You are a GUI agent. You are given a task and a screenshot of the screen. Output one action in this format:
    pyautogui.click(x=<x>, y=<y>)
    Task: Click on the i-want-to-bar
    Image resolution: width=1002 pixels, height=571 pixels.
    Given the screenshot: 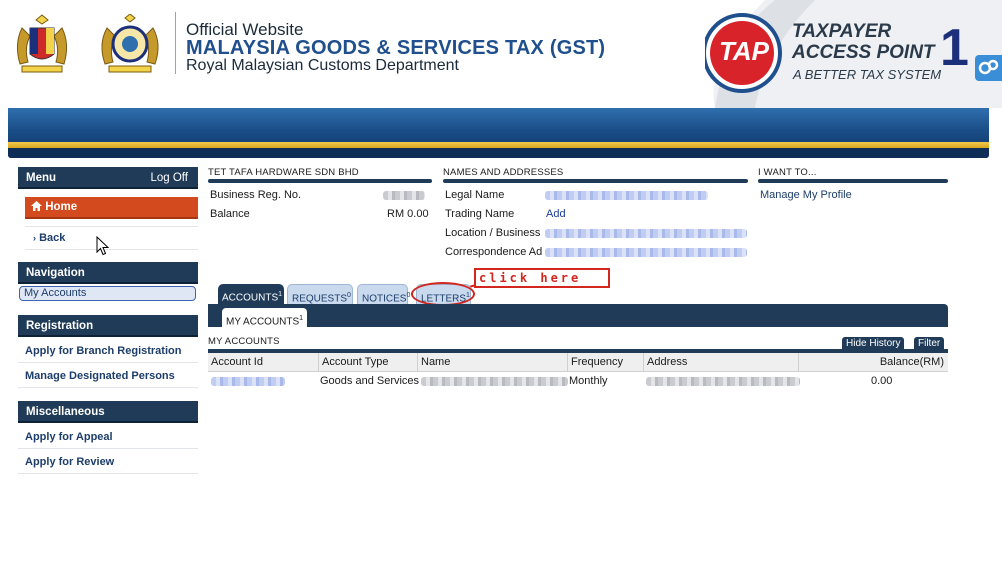 What is the action you would take?
    pyautogui.click(x=853, y=181)
    